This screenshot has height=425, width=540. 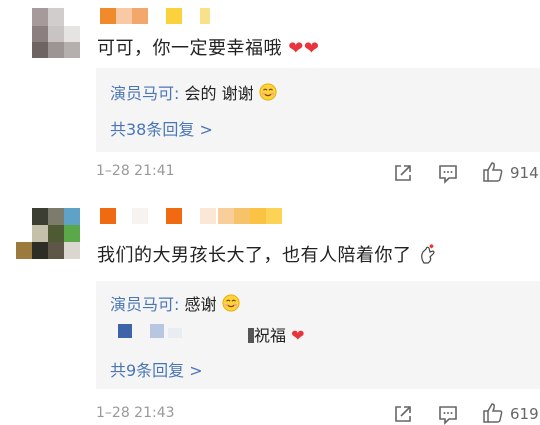 I want to click on like-count: 914, so click(x=524, y=173).